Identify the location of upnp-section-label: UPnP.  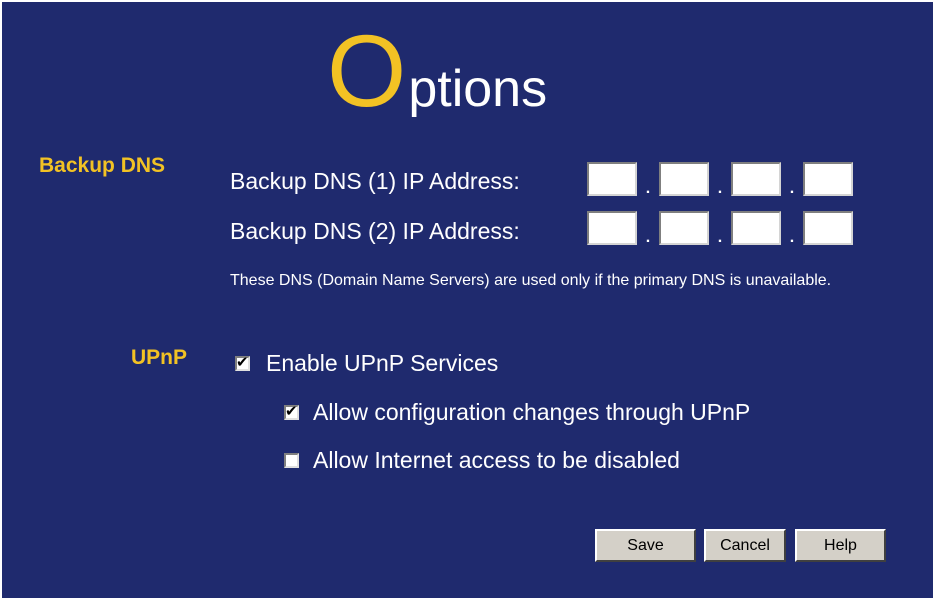
(159, 357).